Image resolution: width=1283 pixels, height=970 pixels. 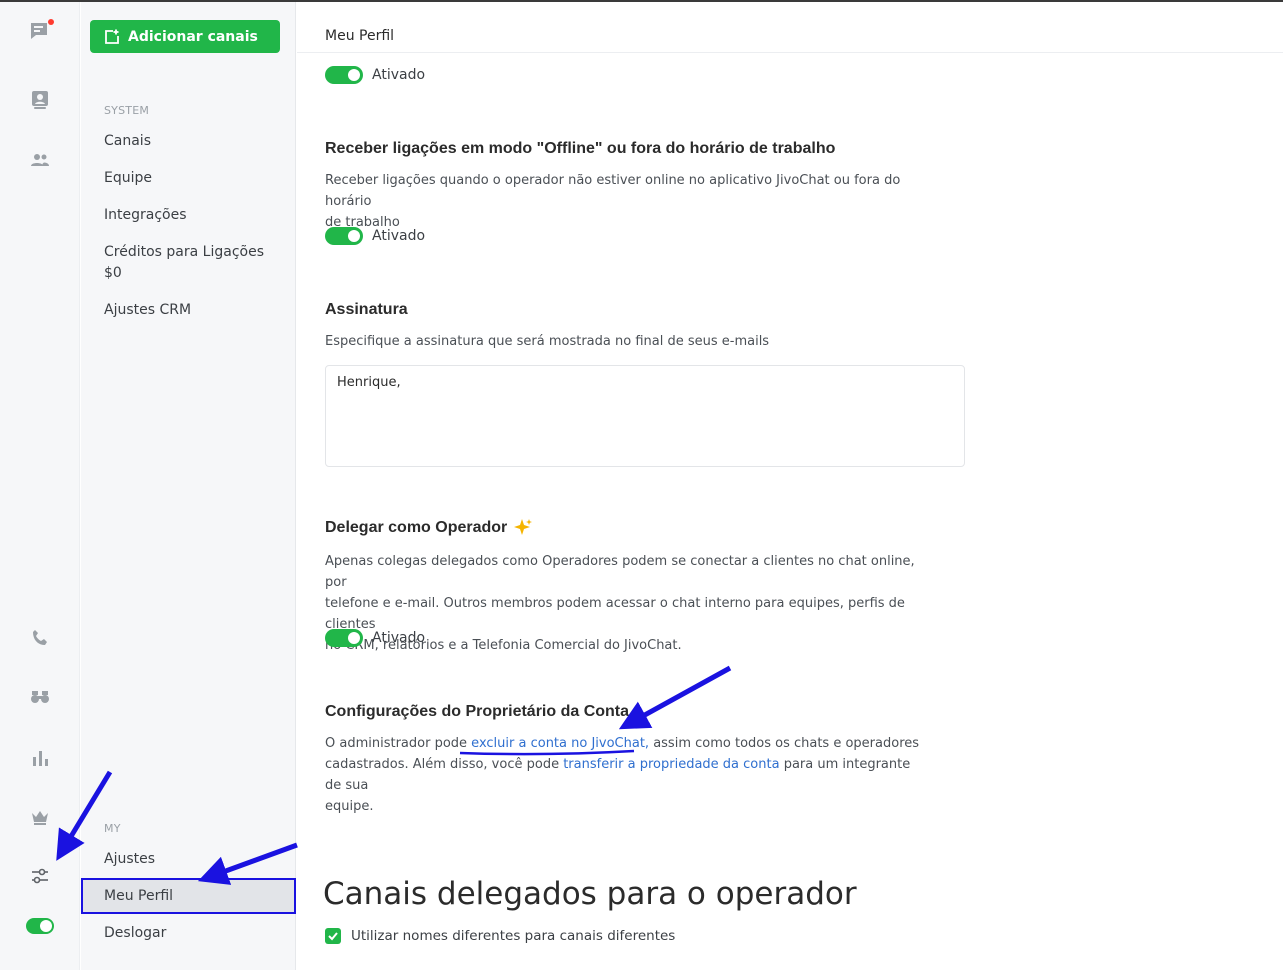 What do you see at coordinates (344, 638) in the screenshot?
I see `delegate-operator-toggle` at bounding box center [344, 638].